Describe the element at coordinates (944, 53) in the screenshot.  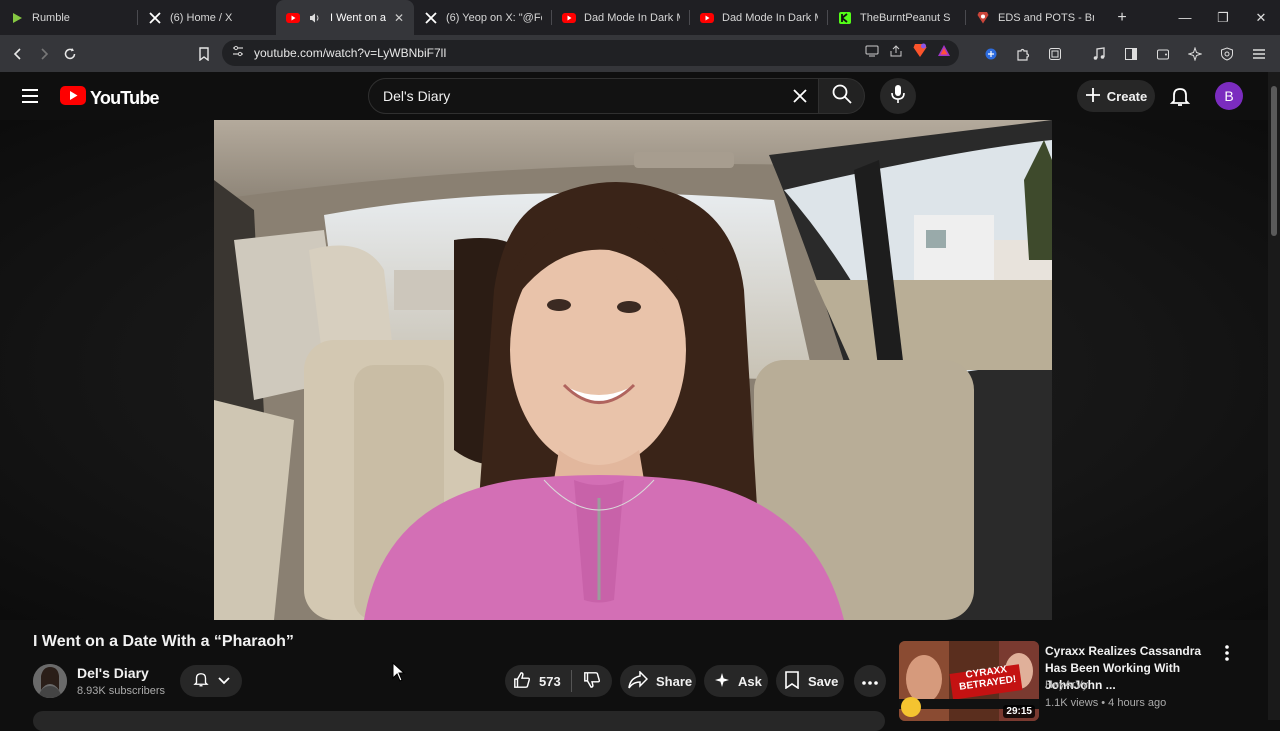
I see `brave-rewards-icon` at that location.